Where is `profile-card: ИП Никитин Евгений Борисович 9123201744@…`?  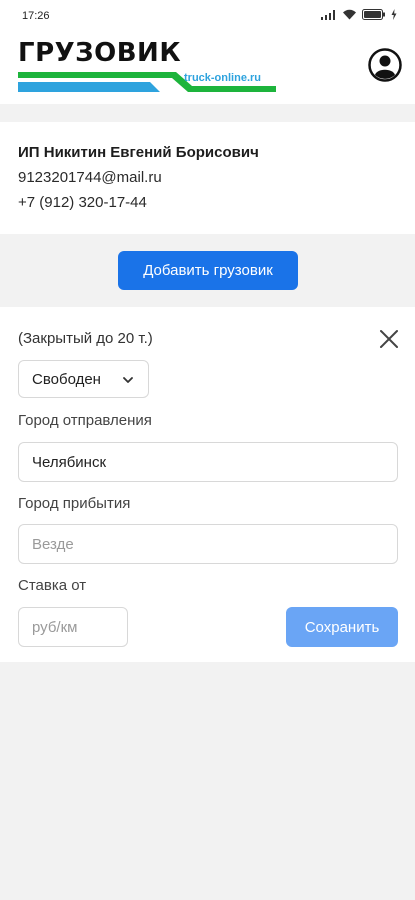 profile-card: ИП Никитин Евгений Борисович 9123201744@… is located at coordinates (207, 178).